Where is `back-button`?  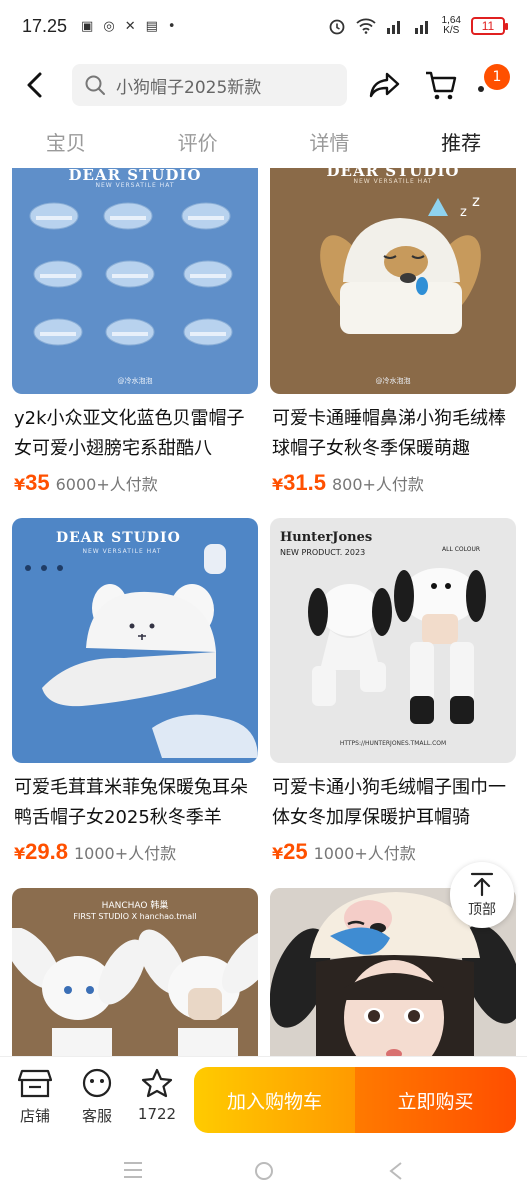
back-button is located at coordinates (35, 85).